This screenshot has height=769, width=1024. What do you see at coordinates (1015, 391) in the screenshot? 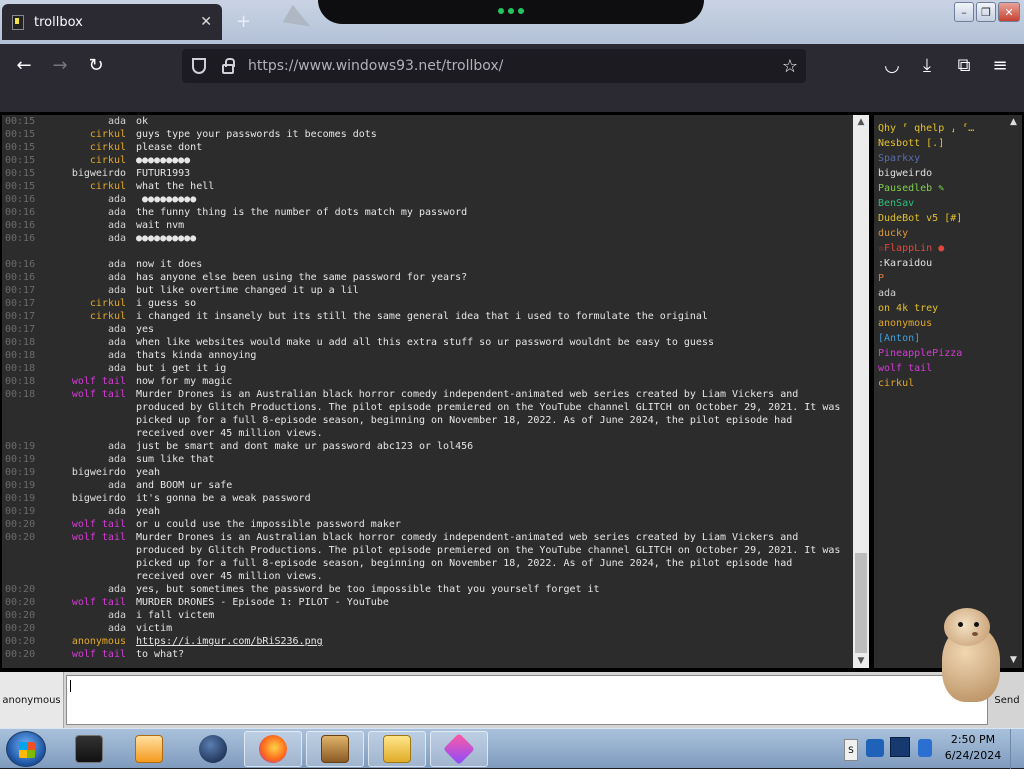
I see `user-list-scrollbar: ▲ ▼` at bounding box center [1015, 391].